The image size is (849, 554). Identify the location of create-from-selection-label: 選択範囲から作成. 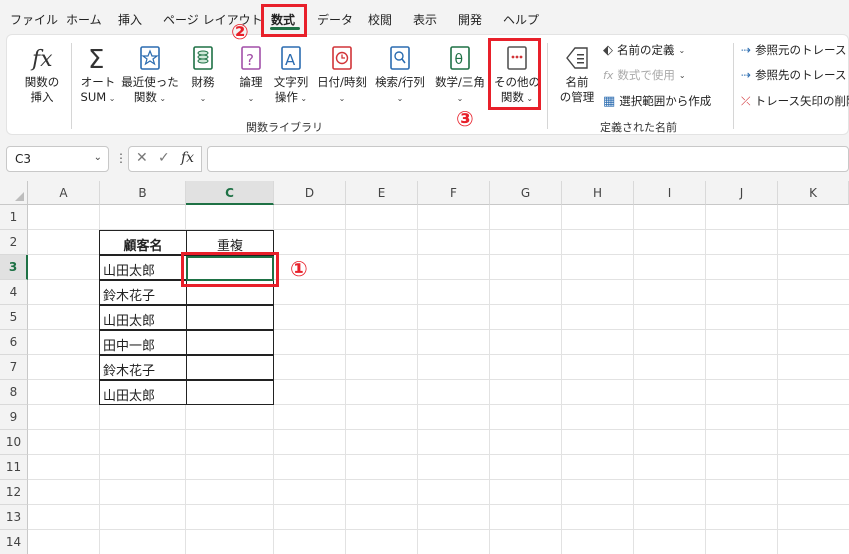
(665, 101).